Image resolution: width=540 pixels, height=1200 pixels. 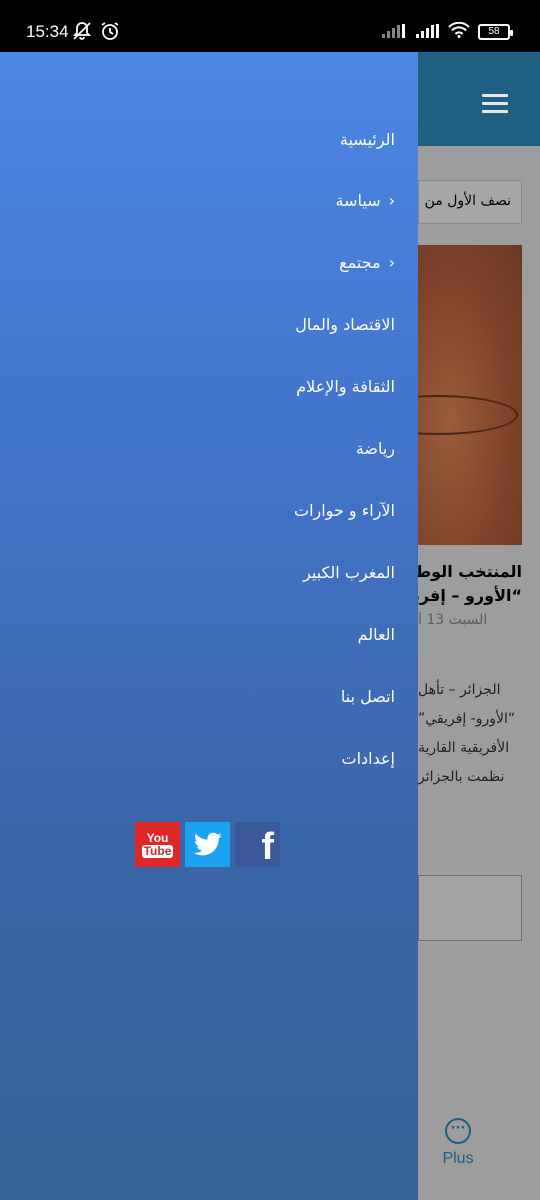 I want to click on menu-item-label: اتصل بنا, so click(x=367, y=696).